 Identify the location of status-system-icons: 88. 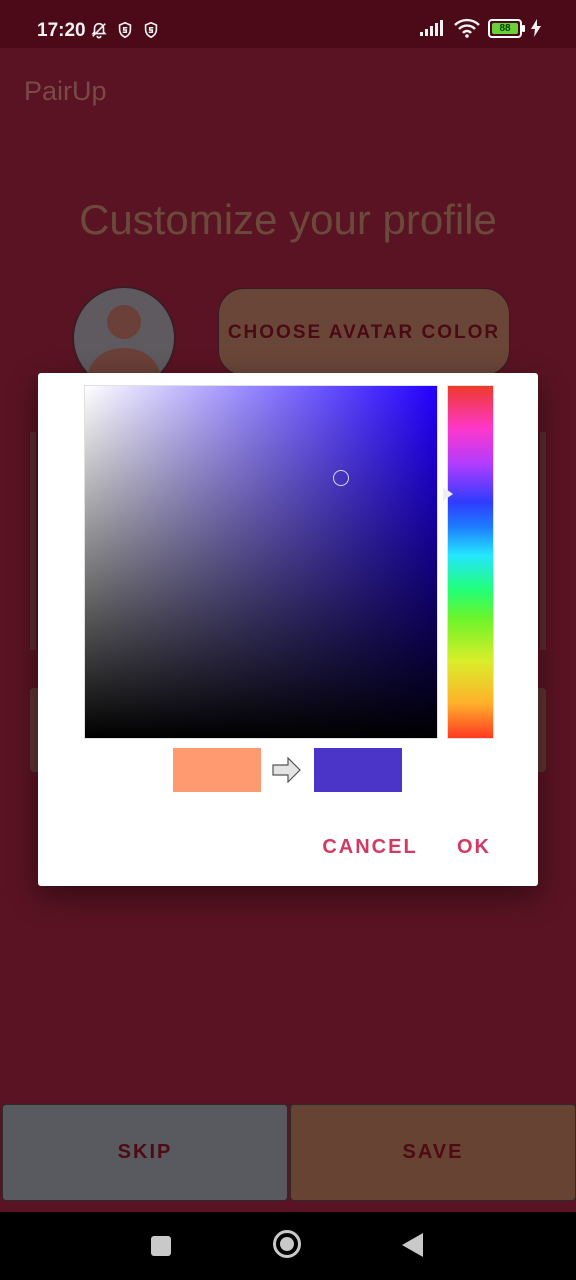
(481, 28).